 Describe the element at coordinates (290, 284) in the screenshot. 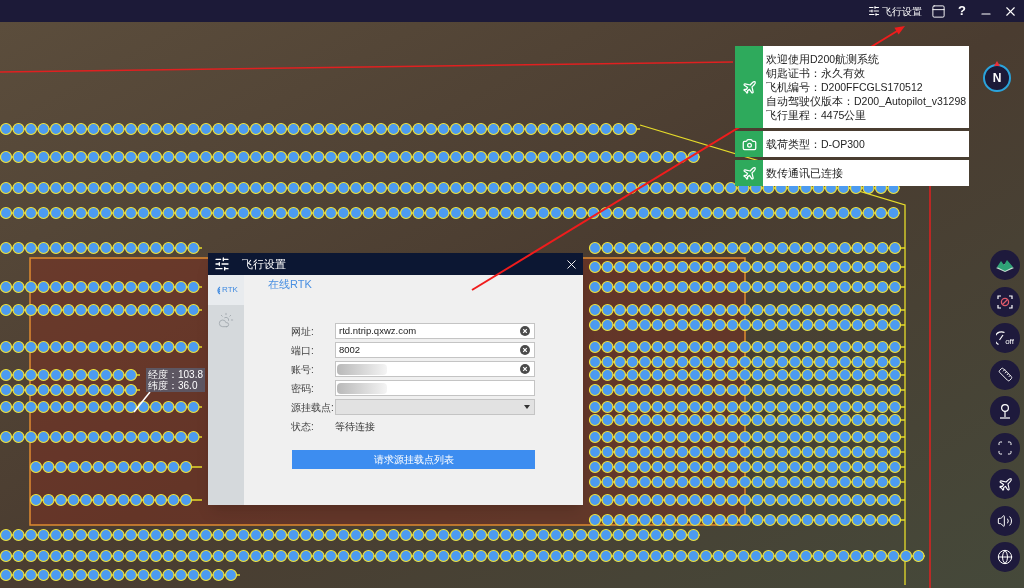

I see `section-title: 在线RTK` at that location.